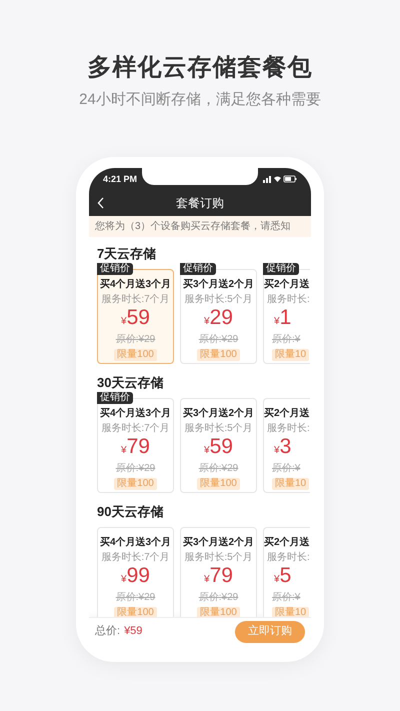 This screenshot has width=400, height=711. Describe the element at coordinates (282, 318) in the screenshot. I see `plan-price: ¥1` at that location.